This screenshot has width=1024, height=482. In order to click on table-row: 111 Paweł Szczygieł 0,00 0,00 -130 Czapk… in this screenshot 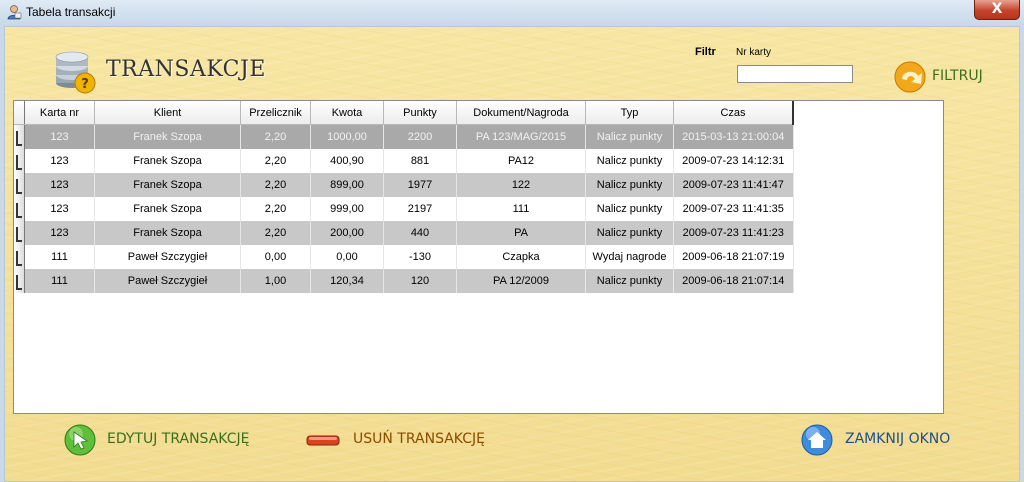, I will do `click(404, 257)`.